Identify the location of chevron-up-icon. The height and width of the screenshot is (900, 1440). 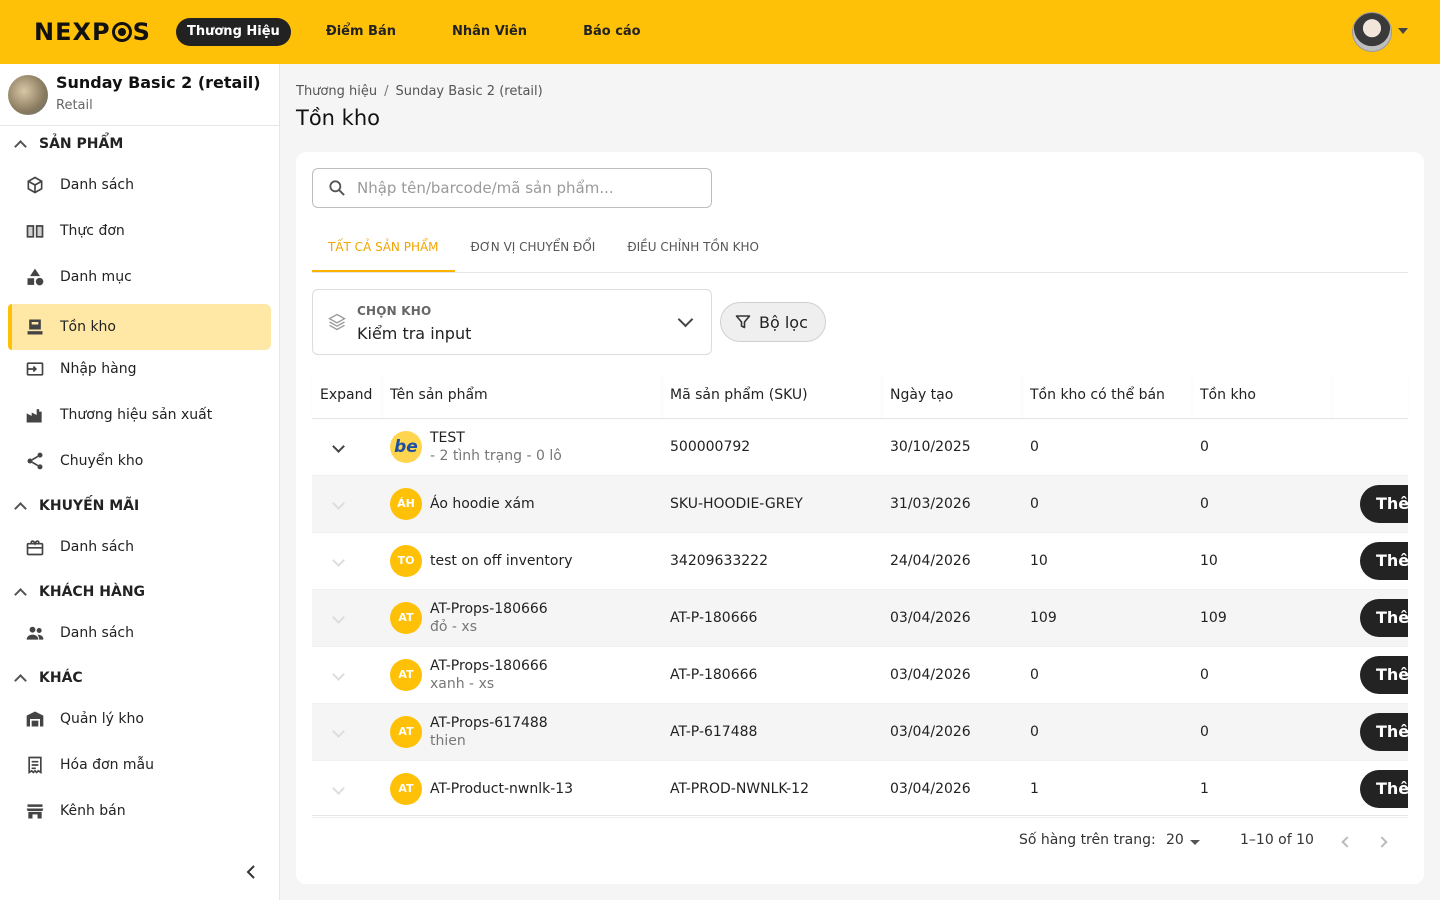
(20, 508).